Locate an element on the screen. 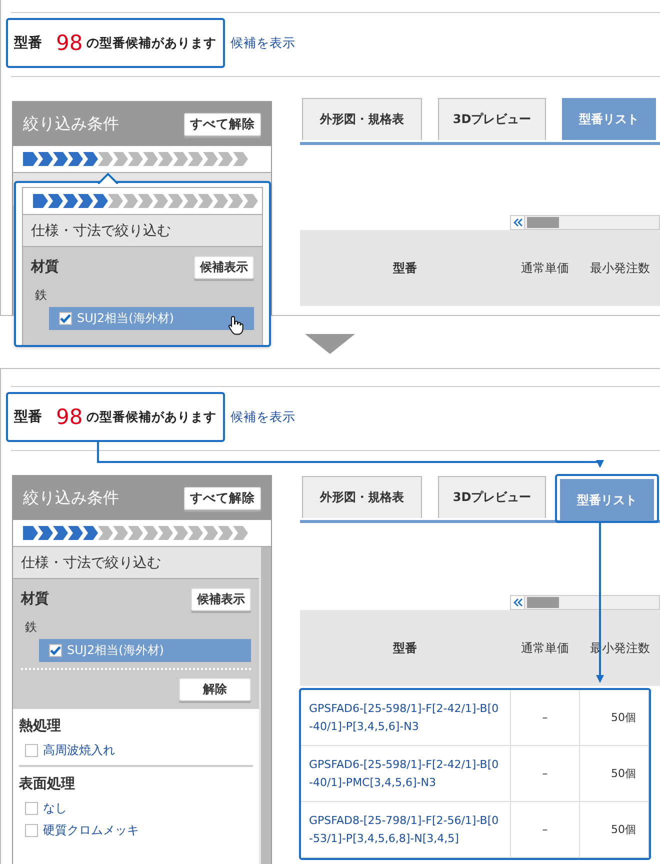 The image size is (660, 864). option-label: 高周波焼入れ is located at coordinates (79, 750).